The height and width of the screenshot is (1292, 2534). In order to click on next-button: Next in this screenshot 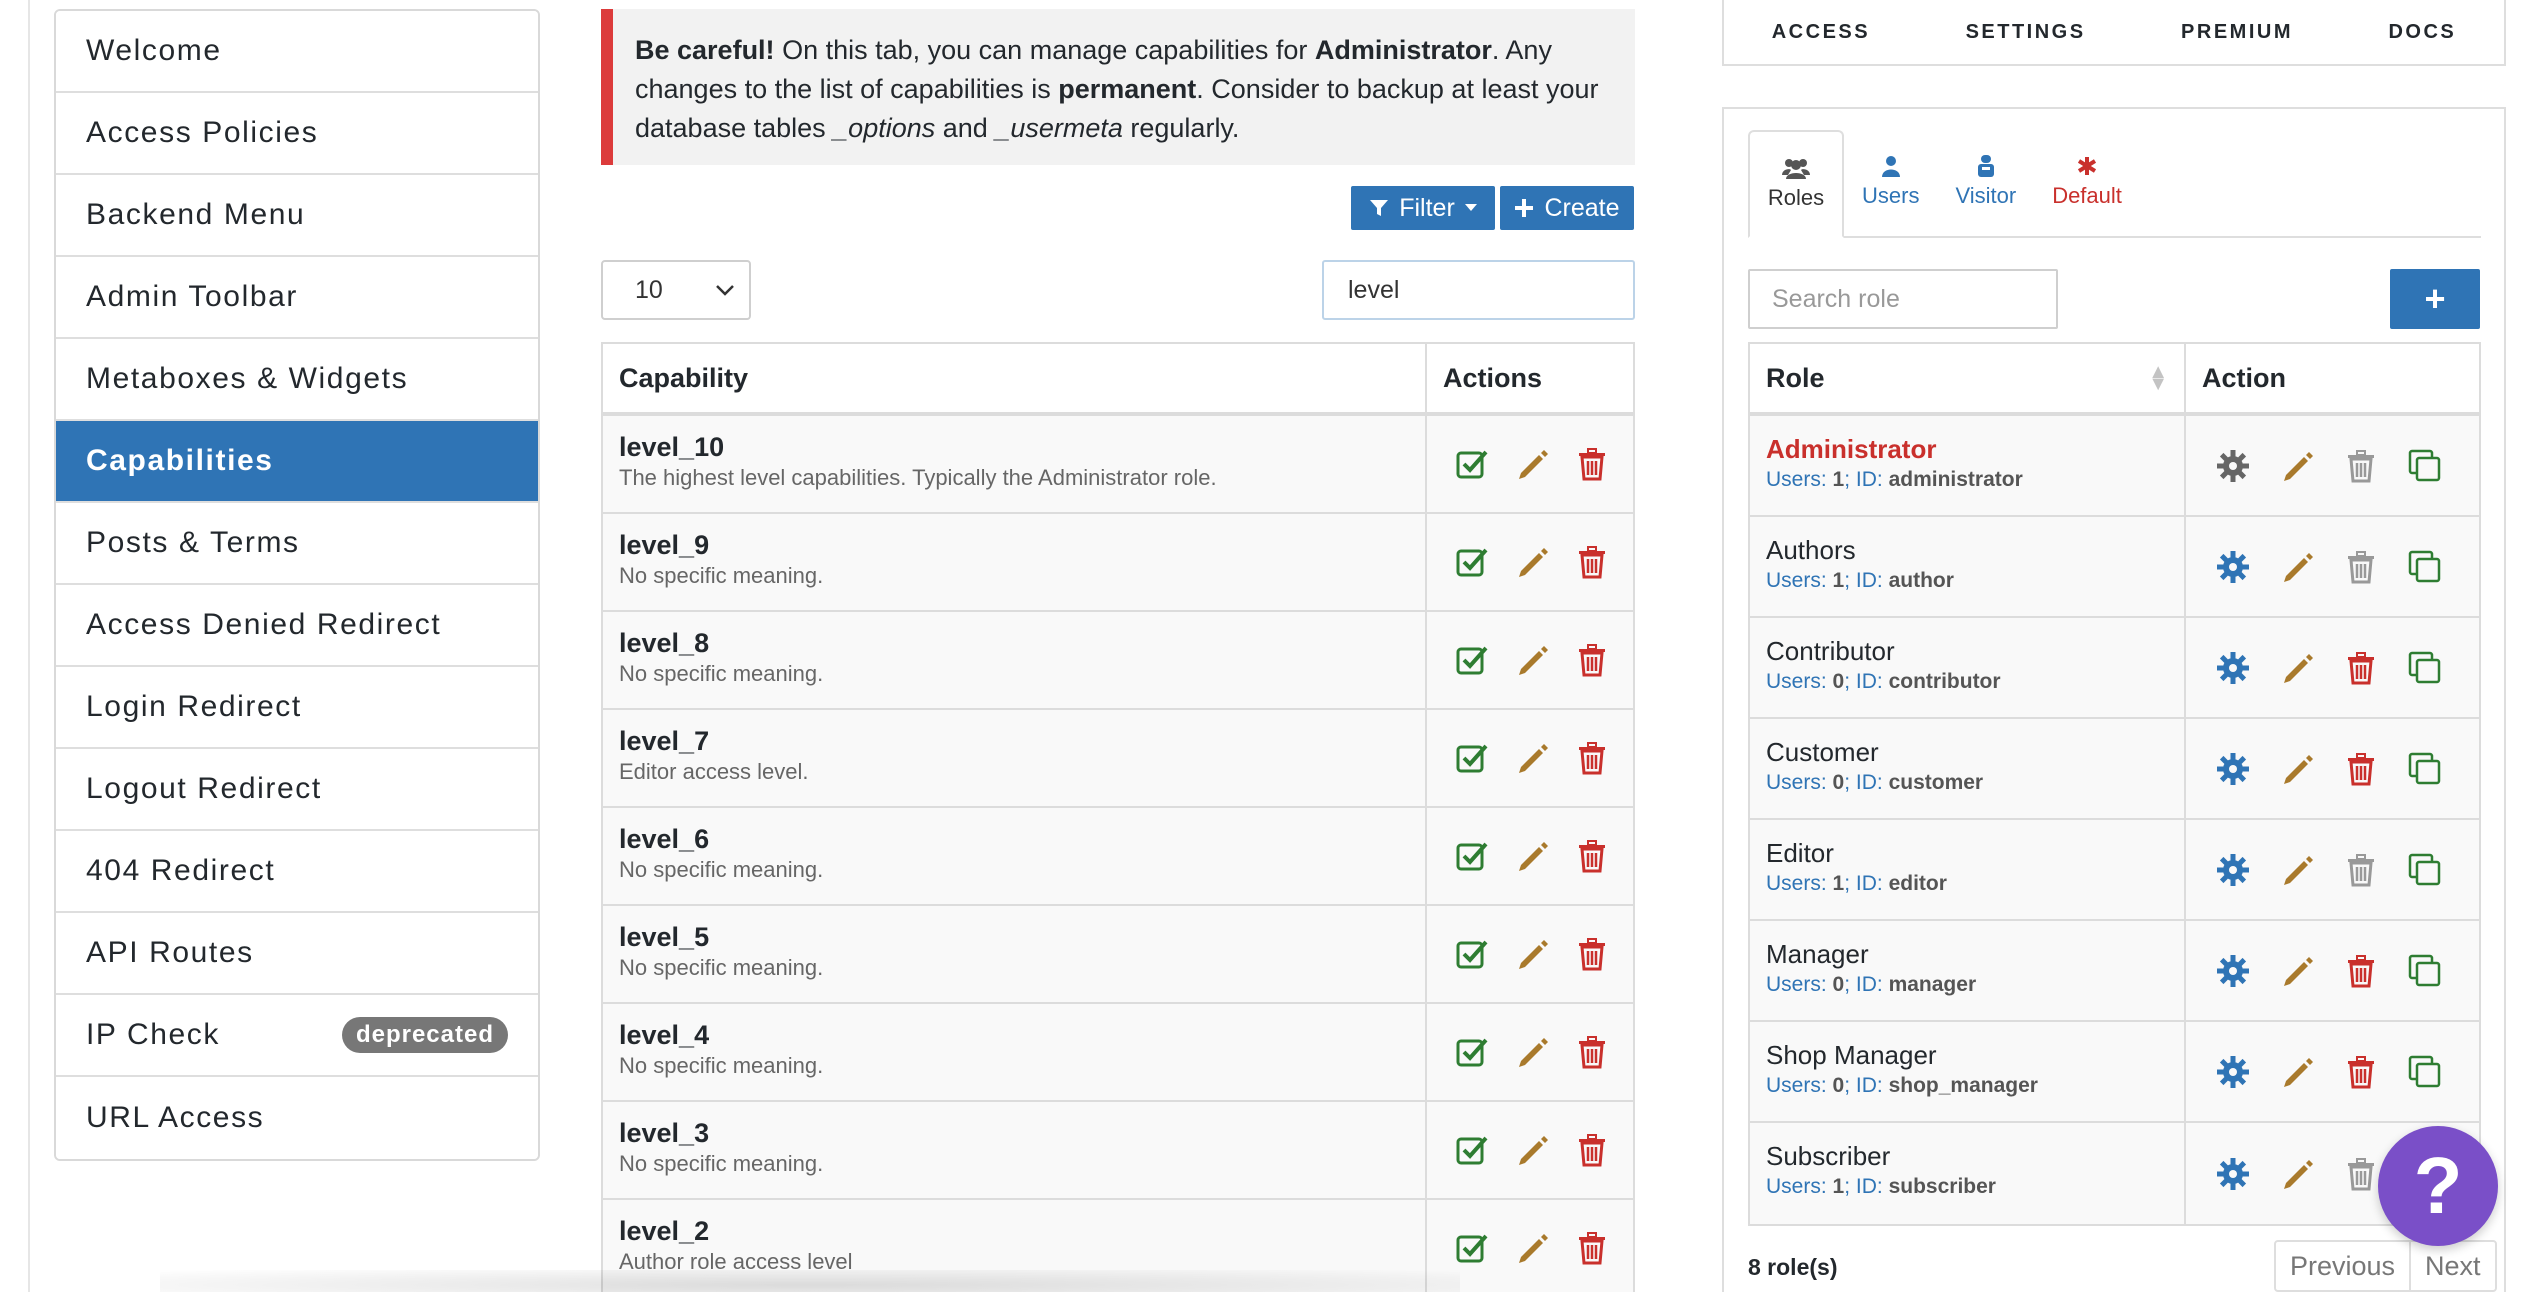, I will do `click(2452, 1266)`.